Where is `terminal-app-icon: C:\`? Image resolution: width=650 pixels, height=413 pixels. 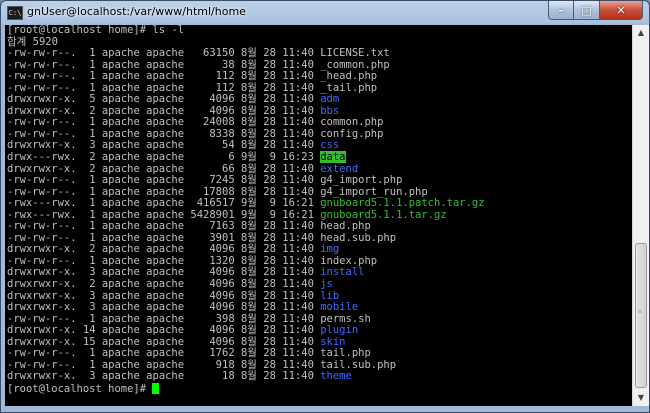 terminal-app-icon: C:\ is located at coordinates (15, 13).